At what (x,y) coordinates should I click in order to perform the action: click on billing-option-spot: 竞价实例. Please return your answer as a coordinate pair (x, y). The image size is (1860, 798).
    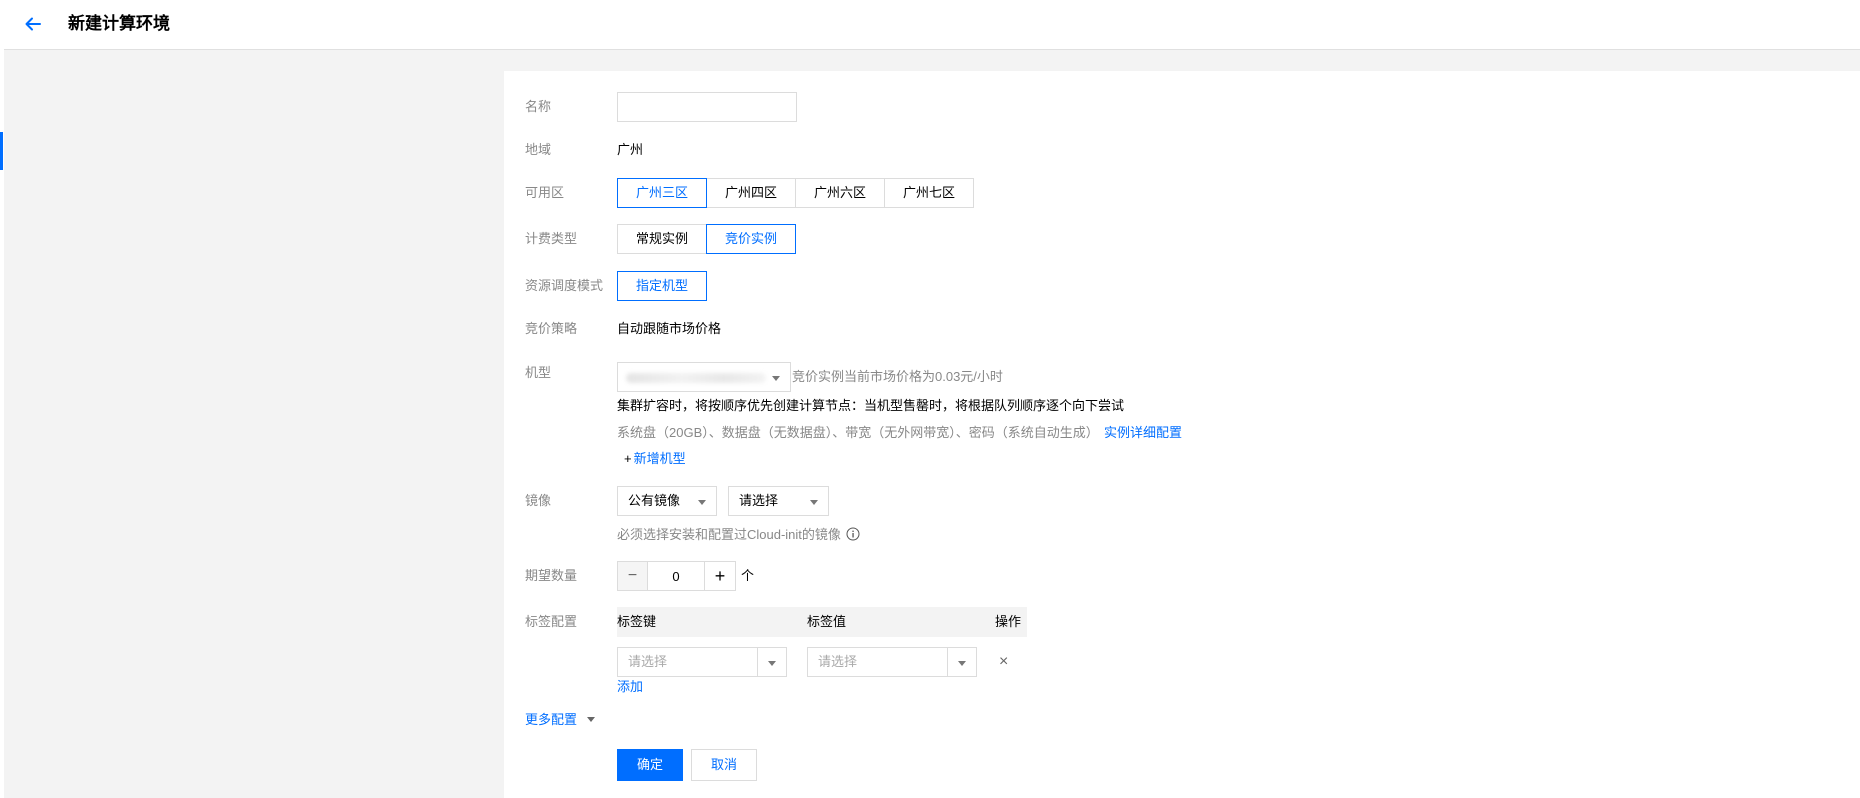
    Looking at the image, I should click on (751, 239).